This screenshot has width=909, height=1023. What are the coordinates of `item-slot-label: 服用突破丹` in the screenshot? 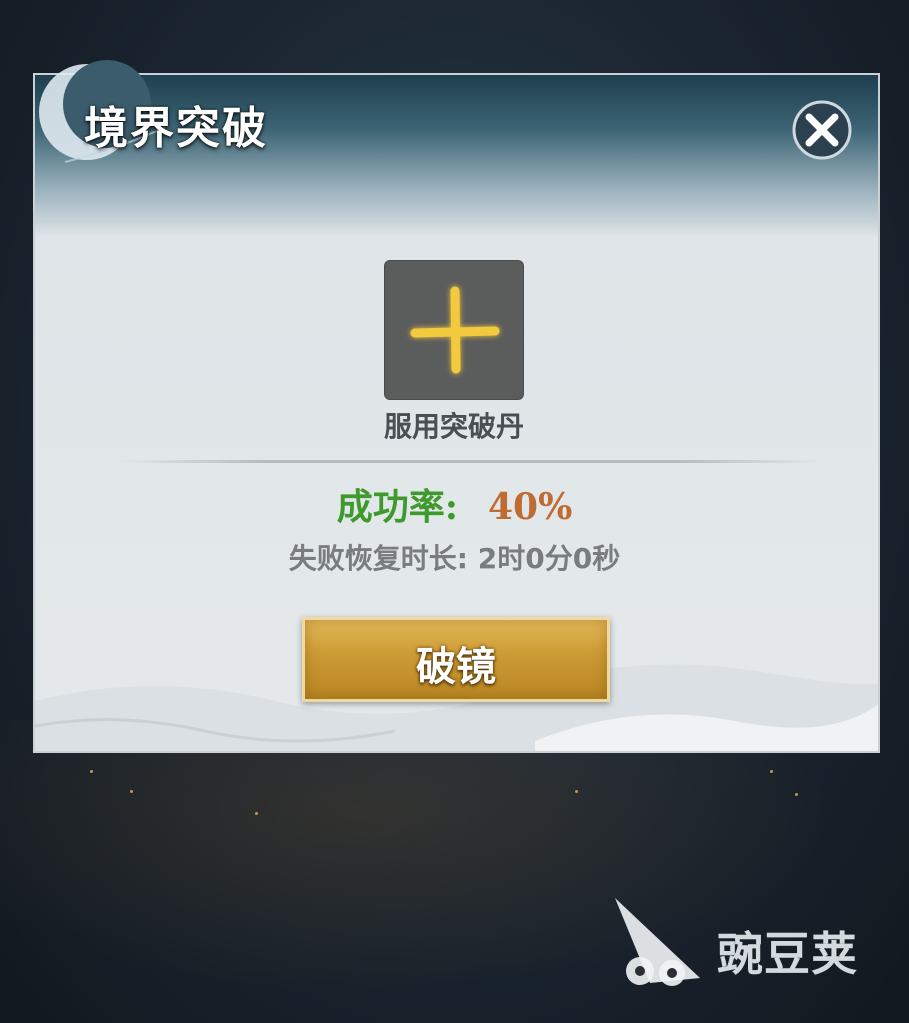 It's located at (453, 426).